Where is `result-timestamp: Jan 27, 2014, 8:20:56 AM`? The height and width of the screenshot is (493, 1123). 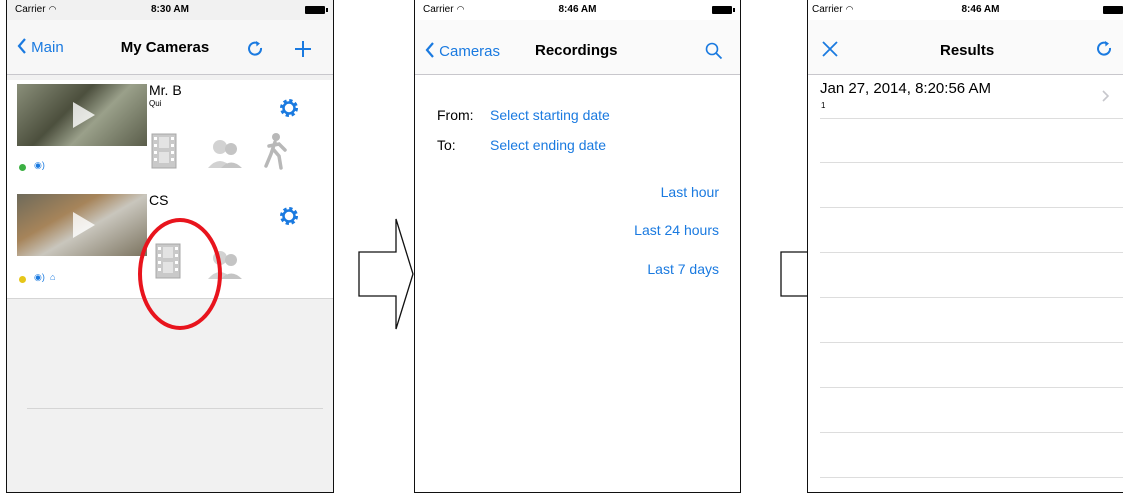 result-timestamp: Jan 27, 2014, 8:20:56 AM is located at coordinates (905, 88).